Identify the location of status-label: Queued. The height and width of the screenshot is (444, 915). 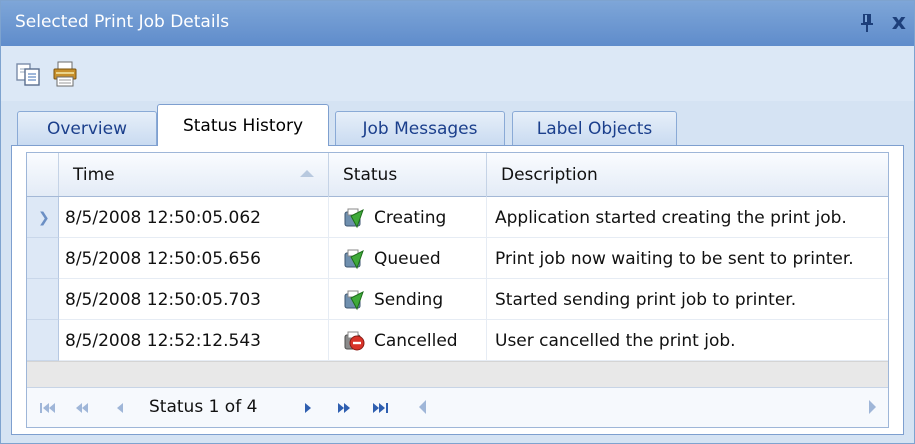
(407, 258).